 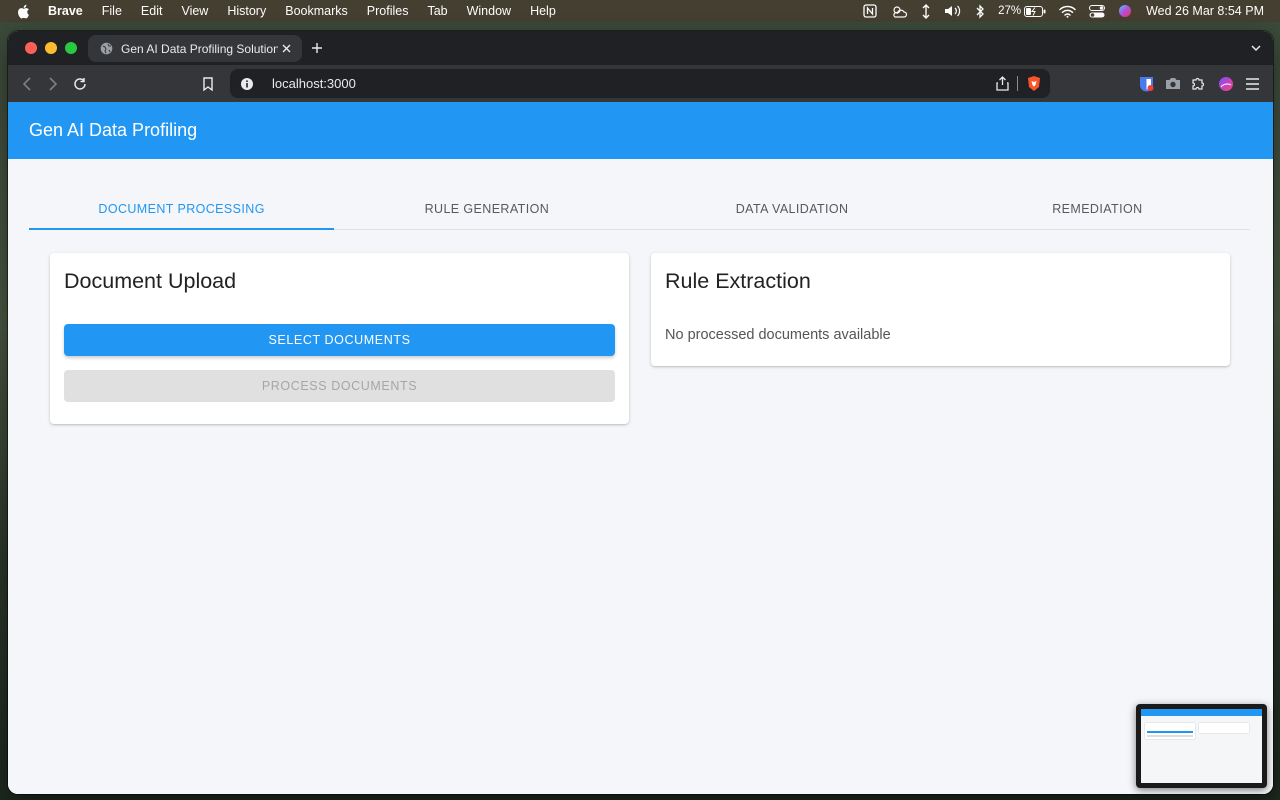 I want to click on select-documents-button: SELECT DOCUMENTS, so click(x=339, y=340).